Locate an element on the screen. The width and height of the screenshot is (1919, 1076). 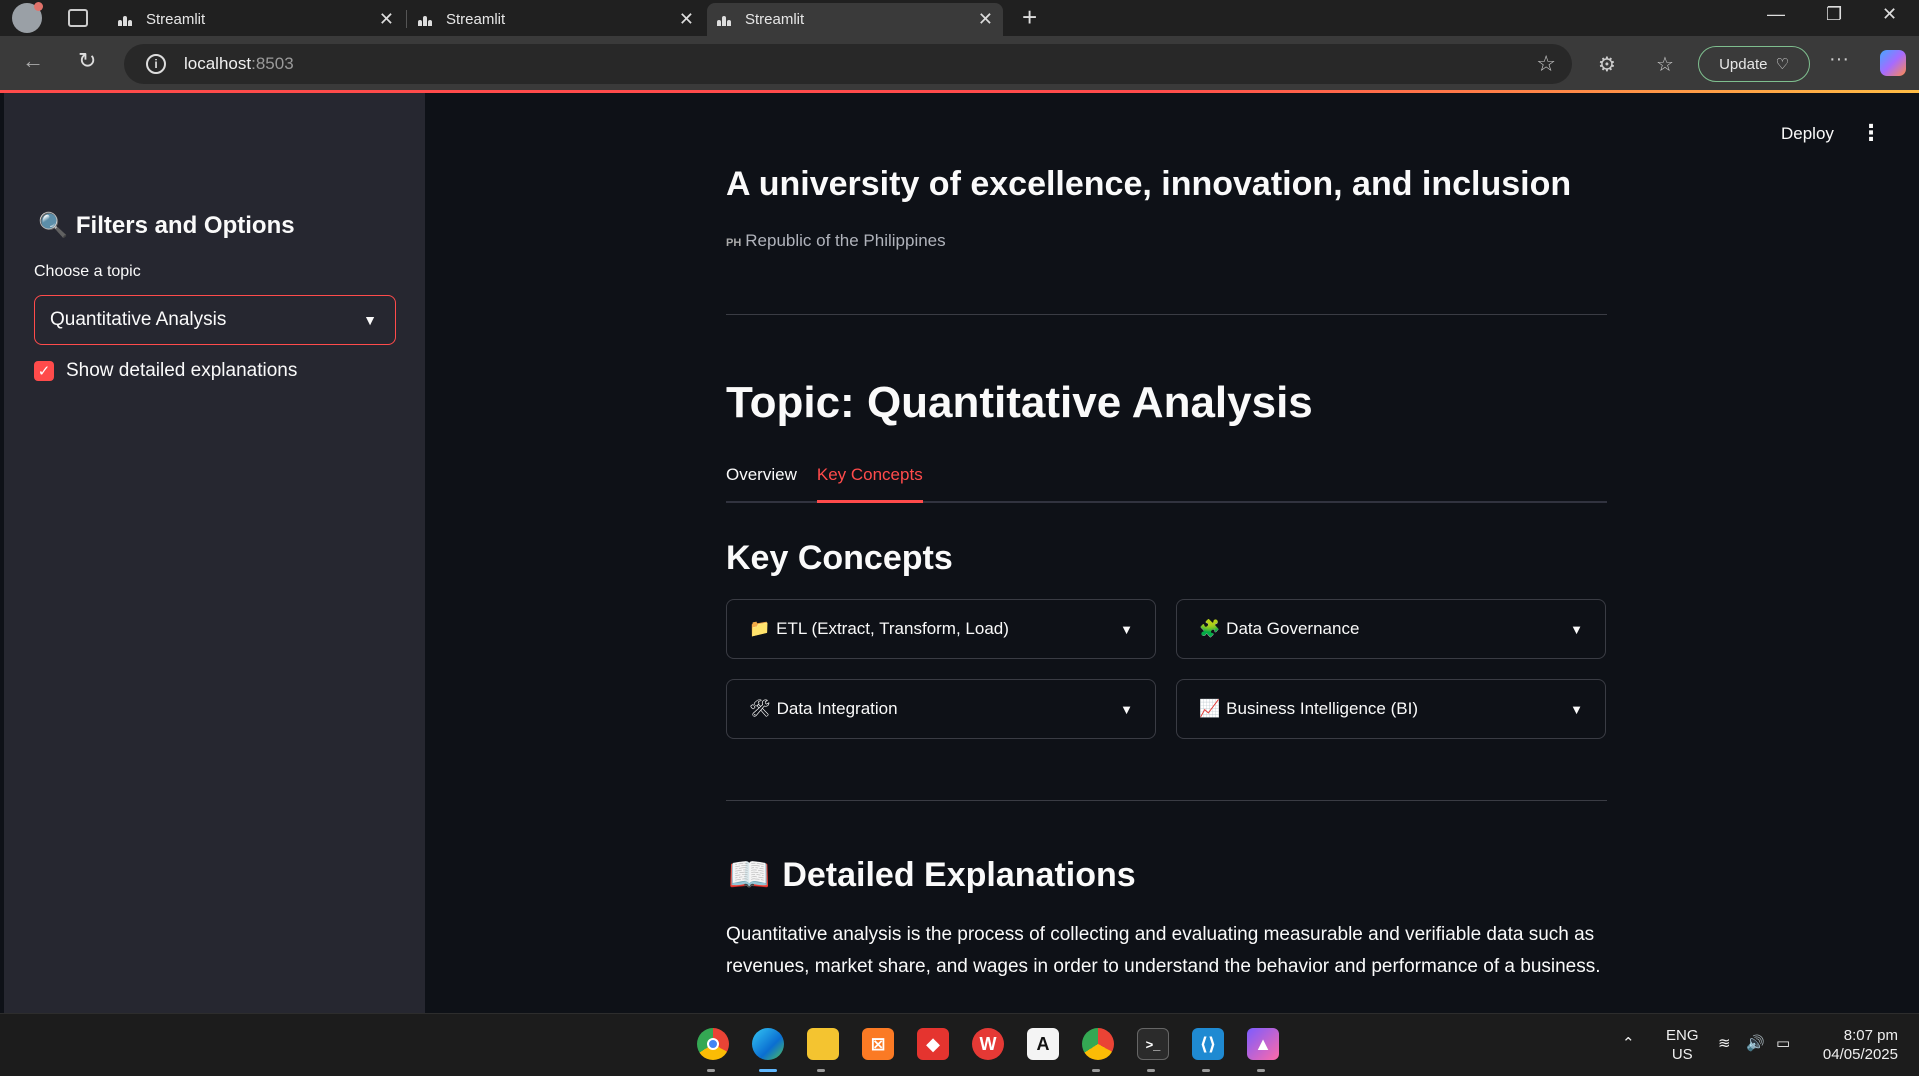
more-menu-icon: ··· is located at coordinates (1839, 59).